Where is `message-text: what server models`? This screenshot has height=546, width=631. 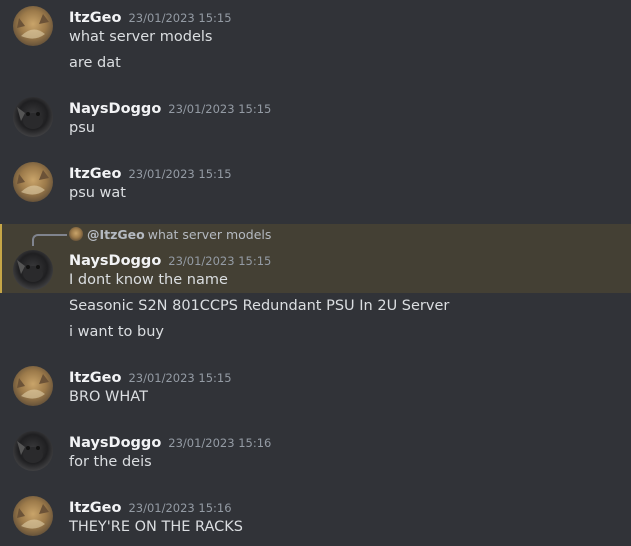 message-text: what server models is located at coordinates (141, 37).